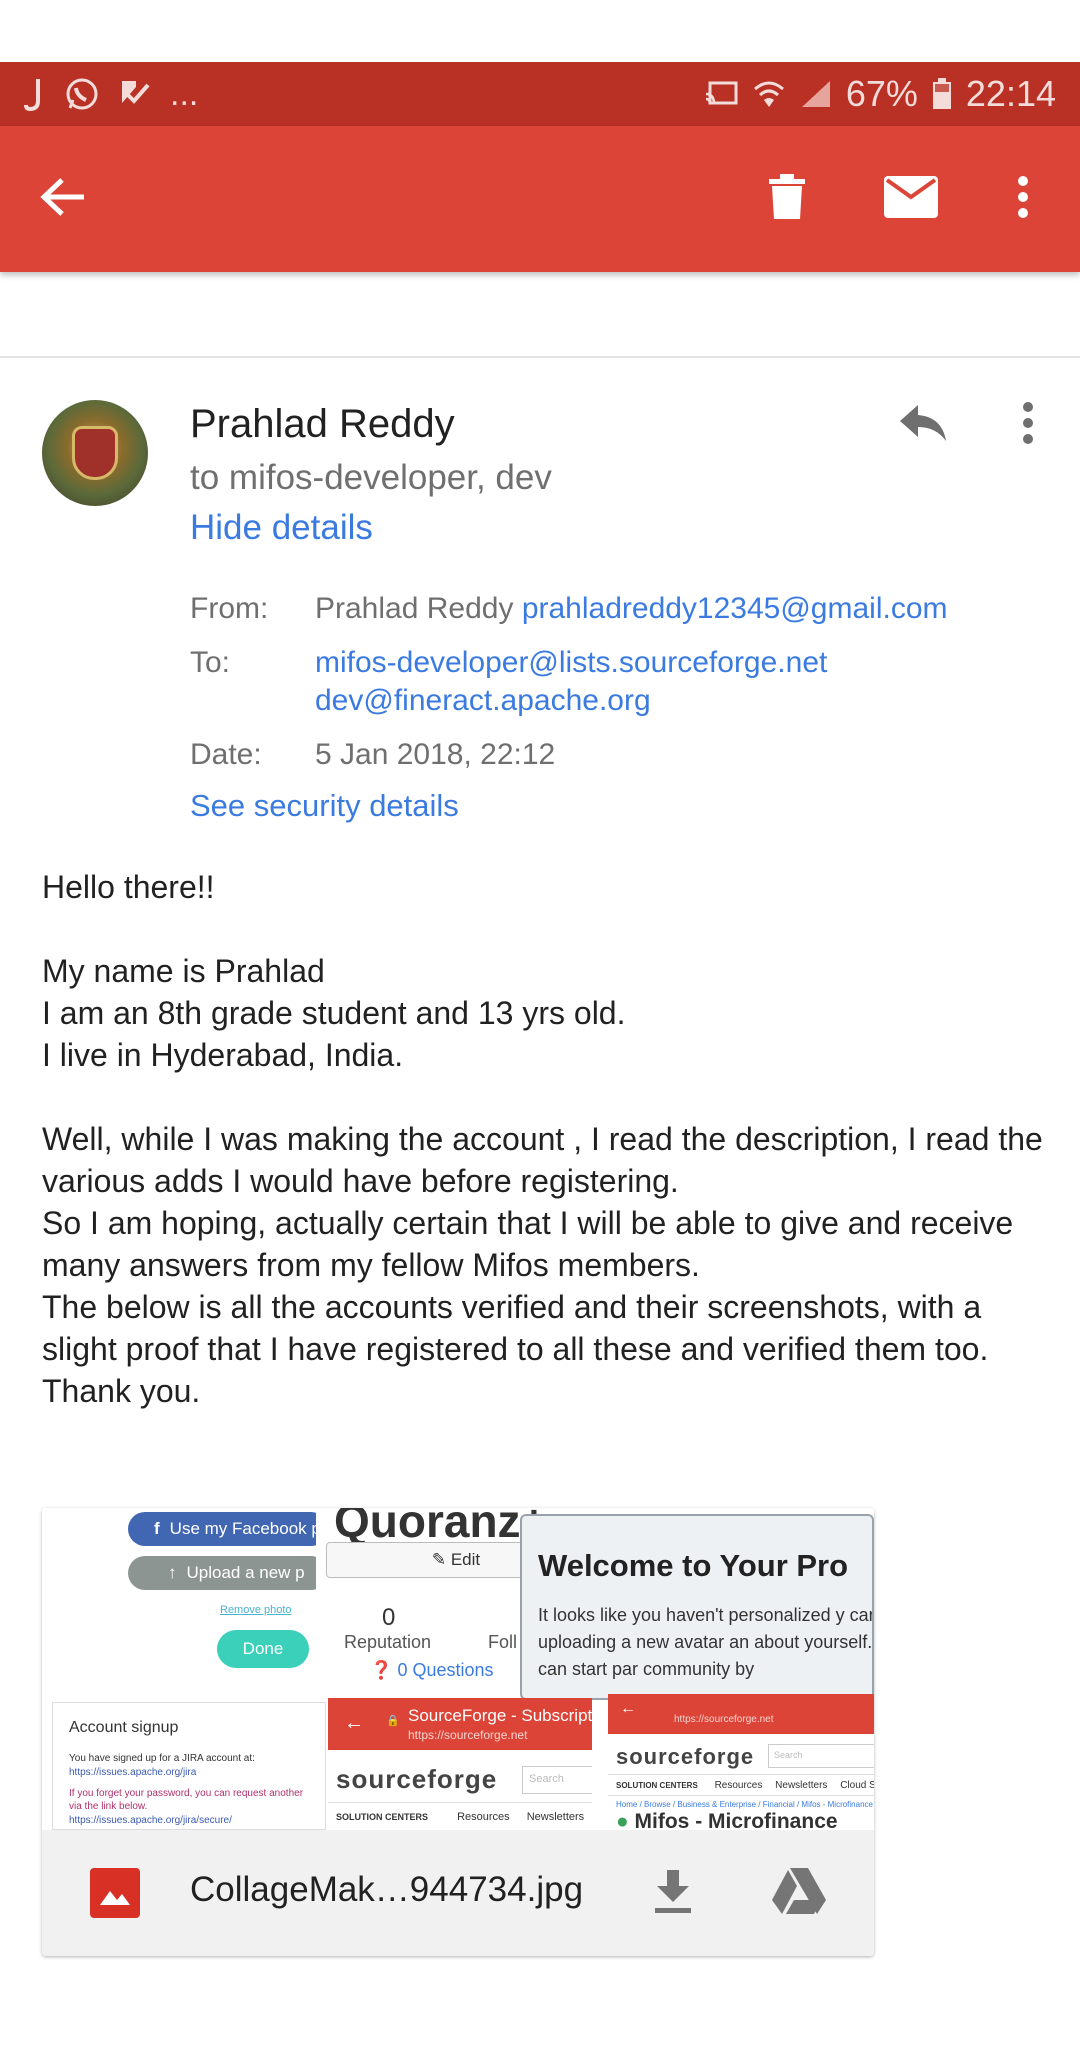  I want to click on delete-button, so click(787, 199).